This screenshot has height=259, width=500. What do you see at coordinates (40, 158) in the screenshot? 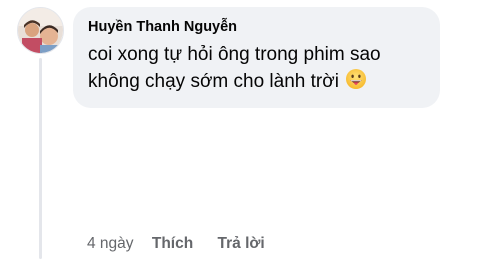
I see `thread-line` at bounding box center [40, 158].